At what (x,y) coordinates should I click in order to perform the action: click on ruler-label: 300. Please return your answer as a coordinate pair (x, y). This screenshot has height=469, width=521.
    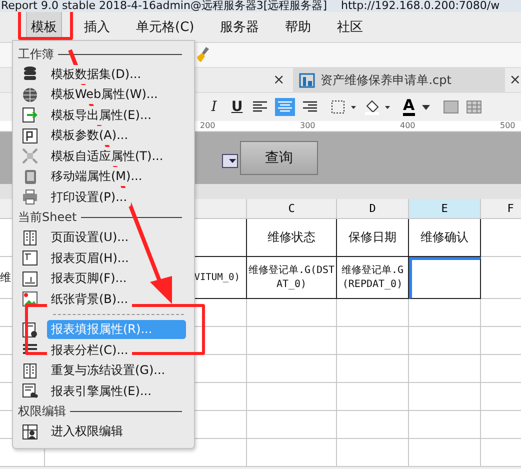
    Looking at the image, I should click on (308, 125).